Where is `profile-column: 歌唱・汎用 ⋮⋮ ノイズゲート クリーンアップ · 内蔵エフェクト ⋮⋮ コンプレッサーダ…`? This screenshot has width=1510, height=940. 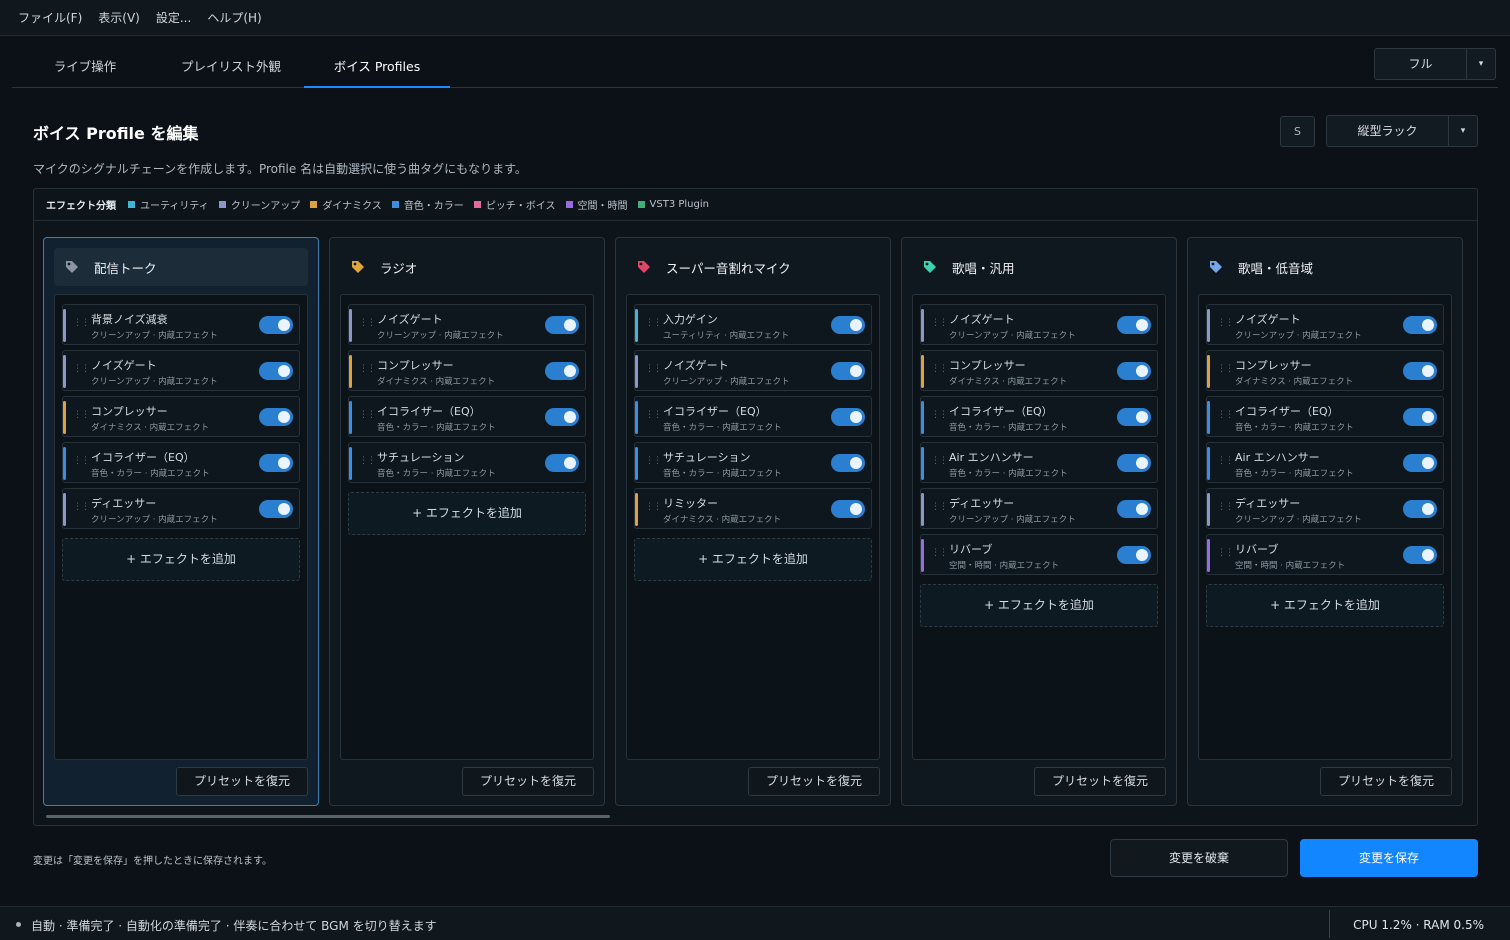
profile-column: 歌唱・汎用 ⋮⋮ ノイズゲート クリーンアップ · 内蔵エフェクト ⋮⋮ コンプレッサーダ… is located at coordinates (1039, 521).